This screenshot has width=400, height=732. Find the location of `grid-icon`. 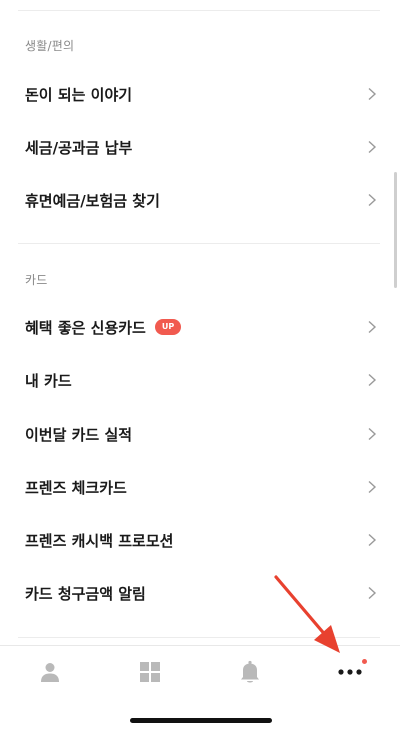

grid-icon is located at coordinates (150, 672).